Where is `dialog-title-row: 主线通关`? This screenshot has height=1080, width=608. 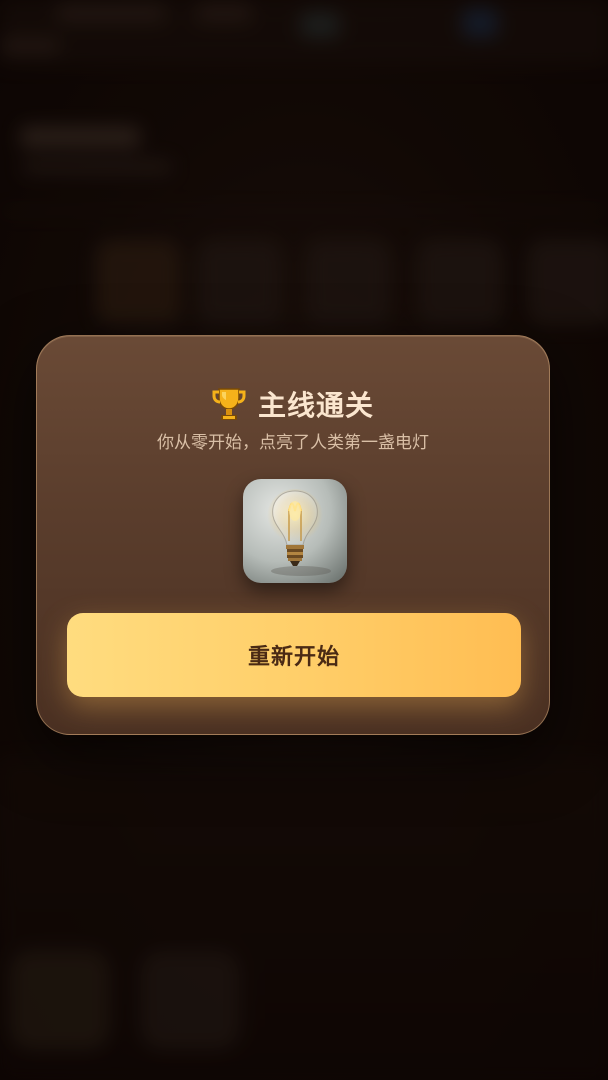
dialog-title-row: 主线通关 is located at coordinates (293, 404).